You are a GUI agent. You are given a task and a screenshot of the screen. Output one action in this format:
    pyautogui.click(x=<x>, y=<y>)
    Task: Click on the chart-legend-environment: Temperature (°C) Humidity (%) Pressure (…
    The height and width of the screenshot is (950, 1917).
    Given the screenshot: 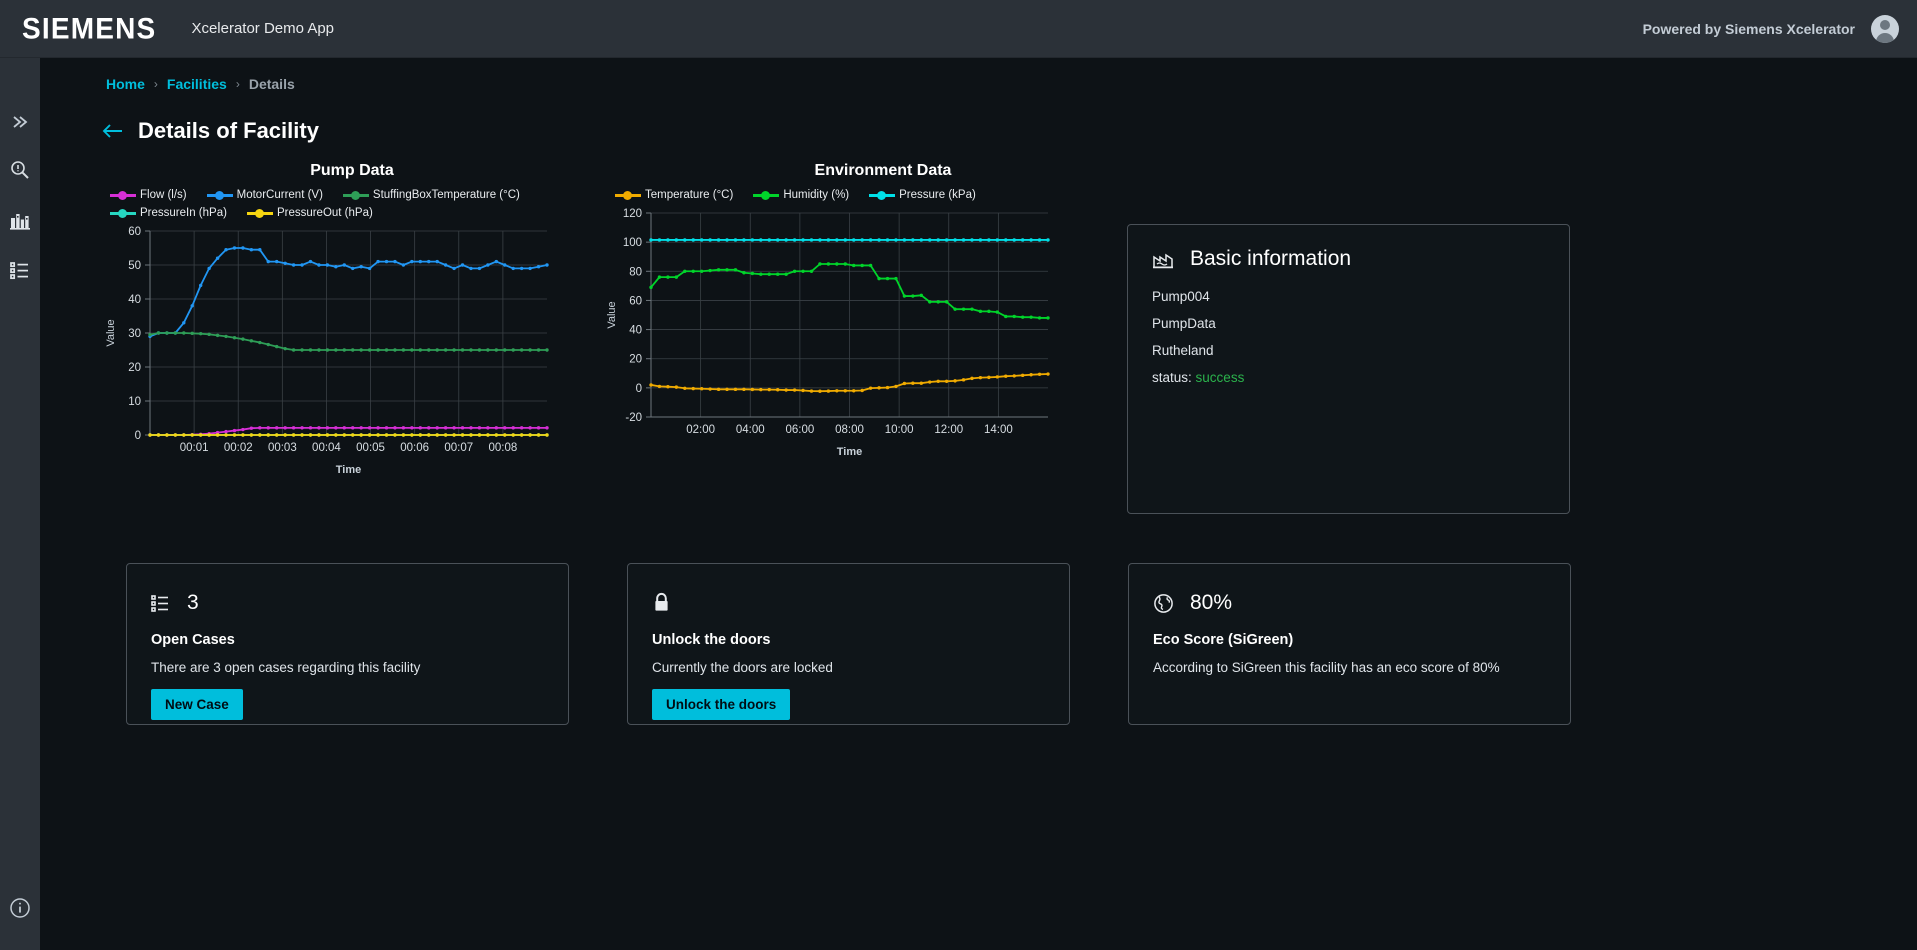 What is the action you would take?
    pyautogui.click(x=883, y=195)
    